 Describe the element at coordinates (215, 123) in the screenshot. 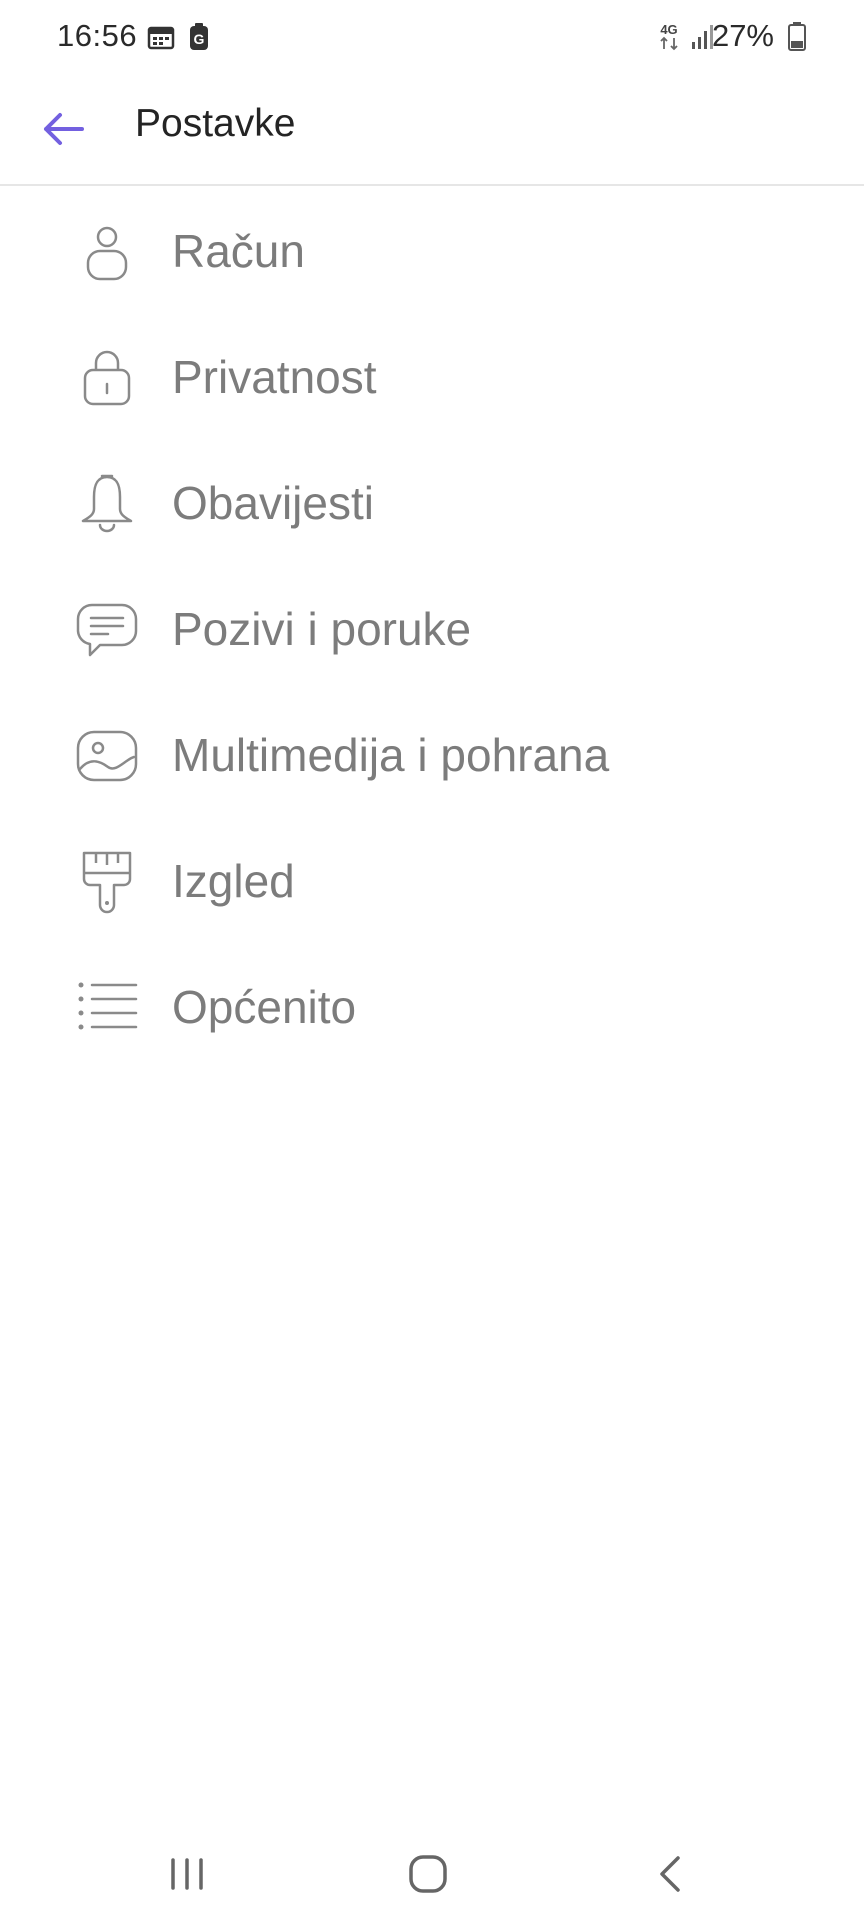

I see `page-title: Postavke` at that location.